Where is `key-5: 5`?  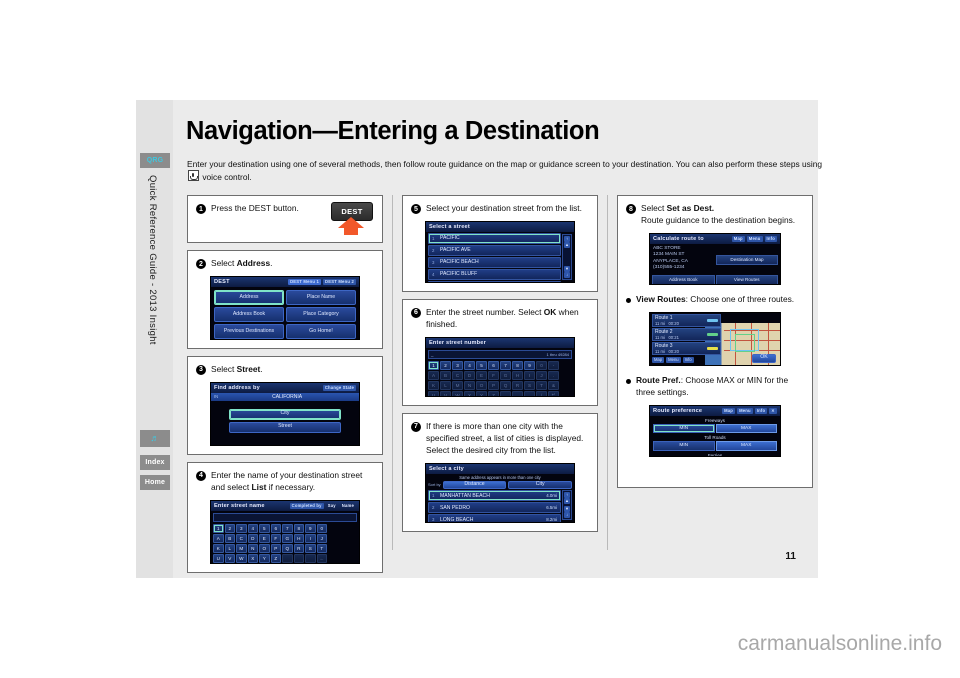
key-5: 5 is located at coordinates (264, 528).